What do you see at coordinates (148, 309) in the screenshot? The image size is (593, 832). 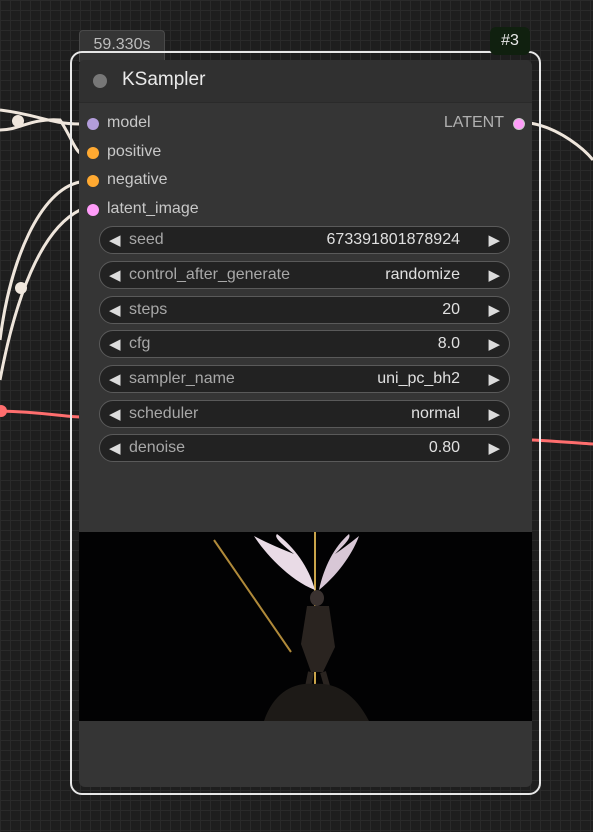 I see `widget-name: steps` at bounding box center [148, 309].